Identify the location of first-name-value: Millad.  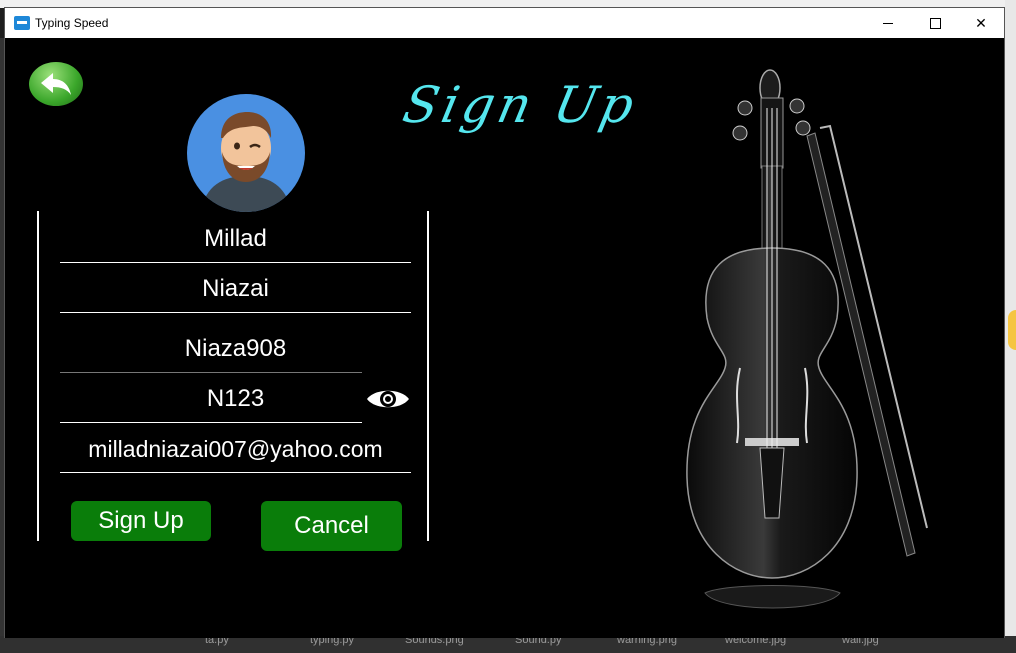
(235, 238).